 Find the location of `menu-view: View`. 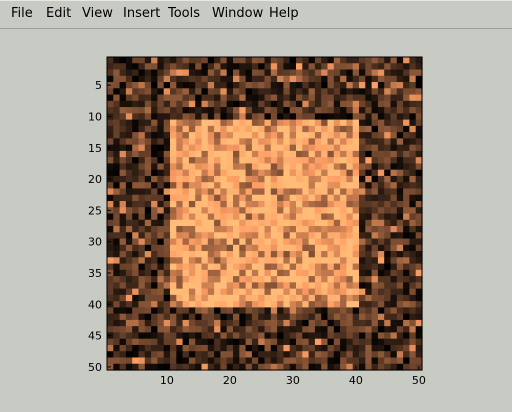

menu-view: View is located at coordinates (97, 14).